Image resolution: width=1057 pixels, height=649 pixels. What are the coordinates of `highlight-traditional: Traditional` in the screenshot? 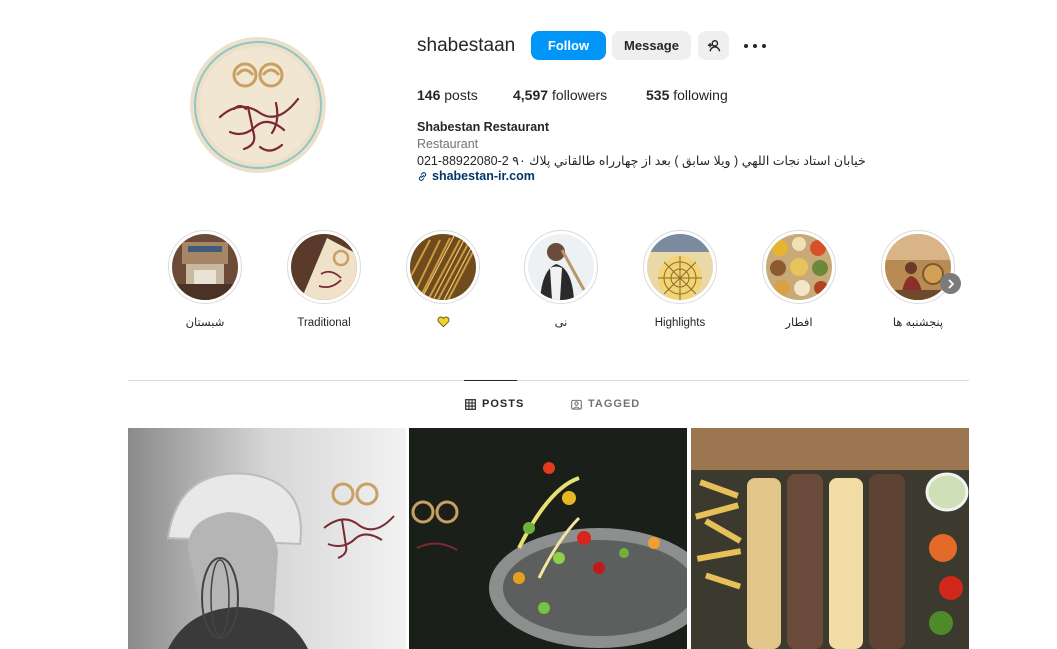 It's located at (324, 280).